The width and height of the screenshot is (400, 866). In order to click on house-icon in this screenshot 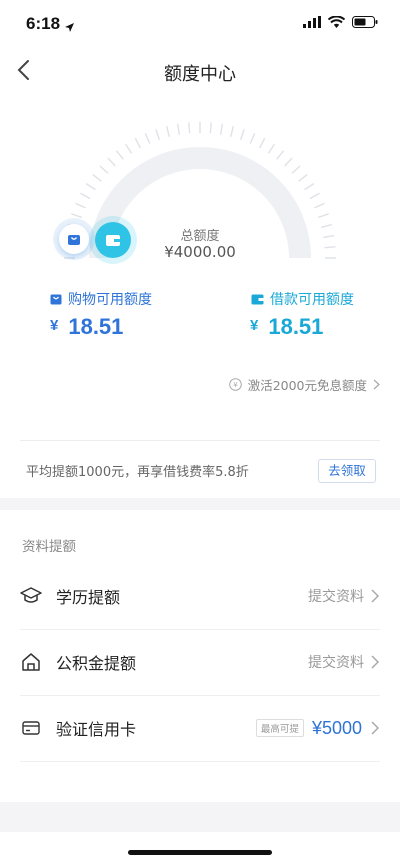, I will do `click(31, 662)`.